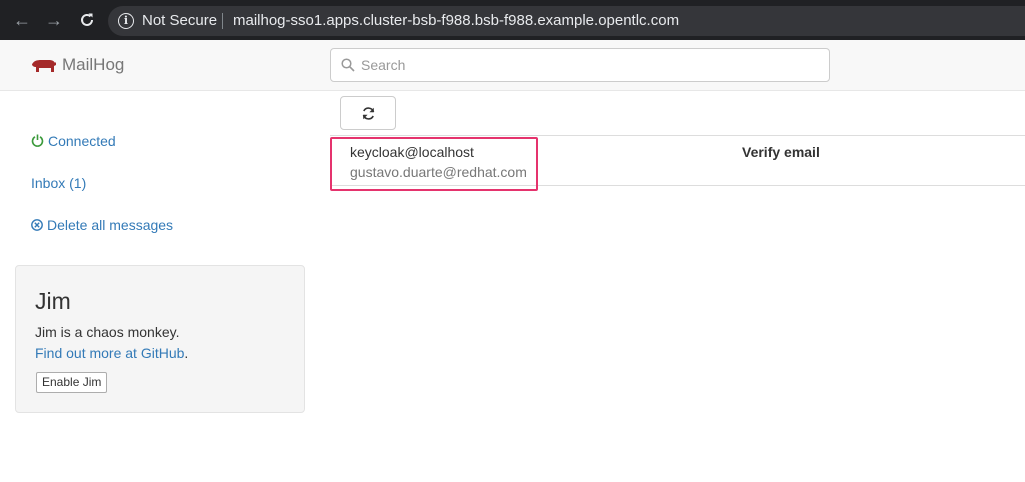  What do you see at coordinates (222, 21) in the screenshot?
I see `omnibox-divider` at bounding box center [222, 21].